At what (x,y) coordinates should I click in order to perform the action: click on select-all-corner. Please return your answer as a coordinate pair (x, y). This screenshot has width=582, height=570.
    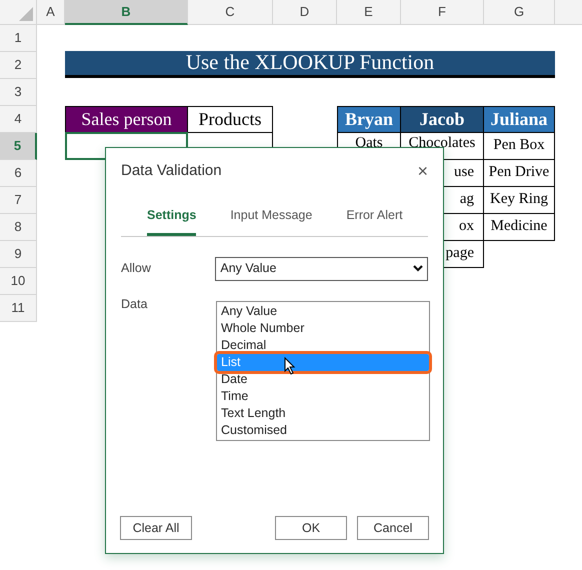
    Looking at the image, I should click on (18, 12).